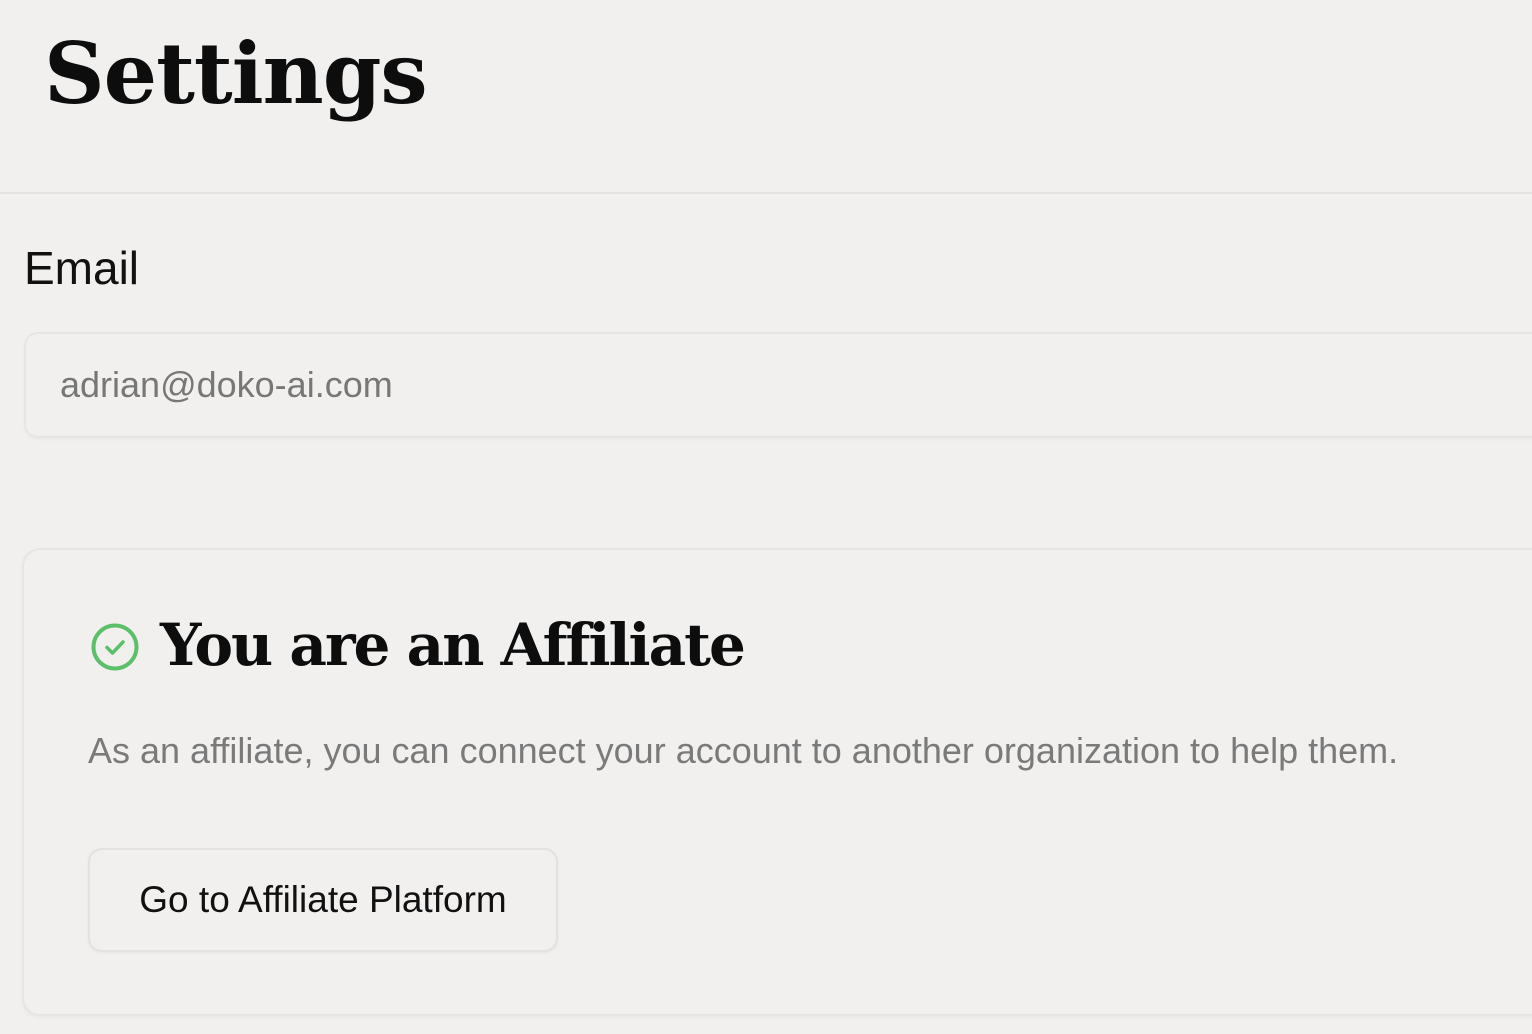 This screenshot has width=1532, height=1034. I want to click on email-value: adrian@doko-ai.com, so click(226, 384).